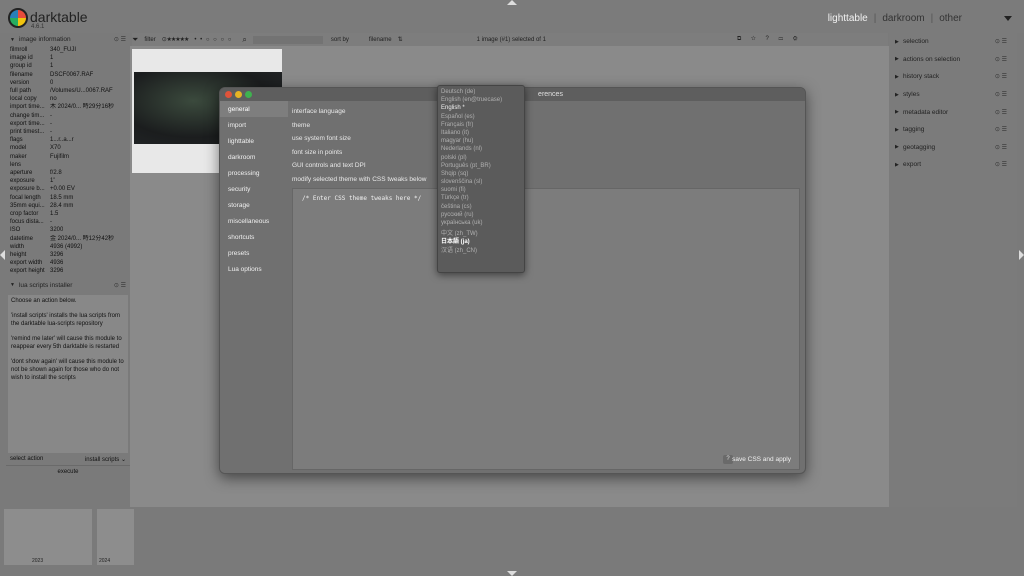 The width and height of the screenshot is (1024, 576). What do you see at coordinates (45, 285) in the screenshot?
I see `module-title: lua scripts installer` at bounding box center [45, 285].